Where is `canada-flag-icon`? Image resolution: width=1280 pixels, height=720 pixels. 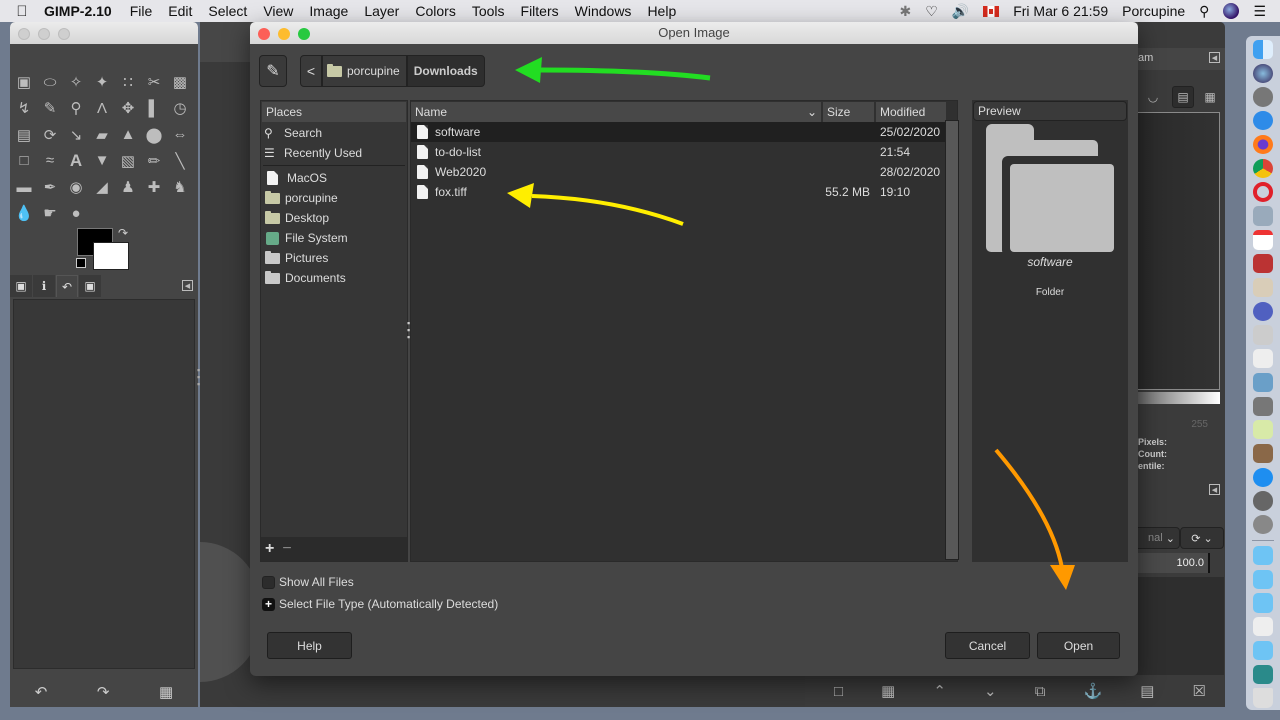 canada-flag-icon is located at coordinates (991, 11).